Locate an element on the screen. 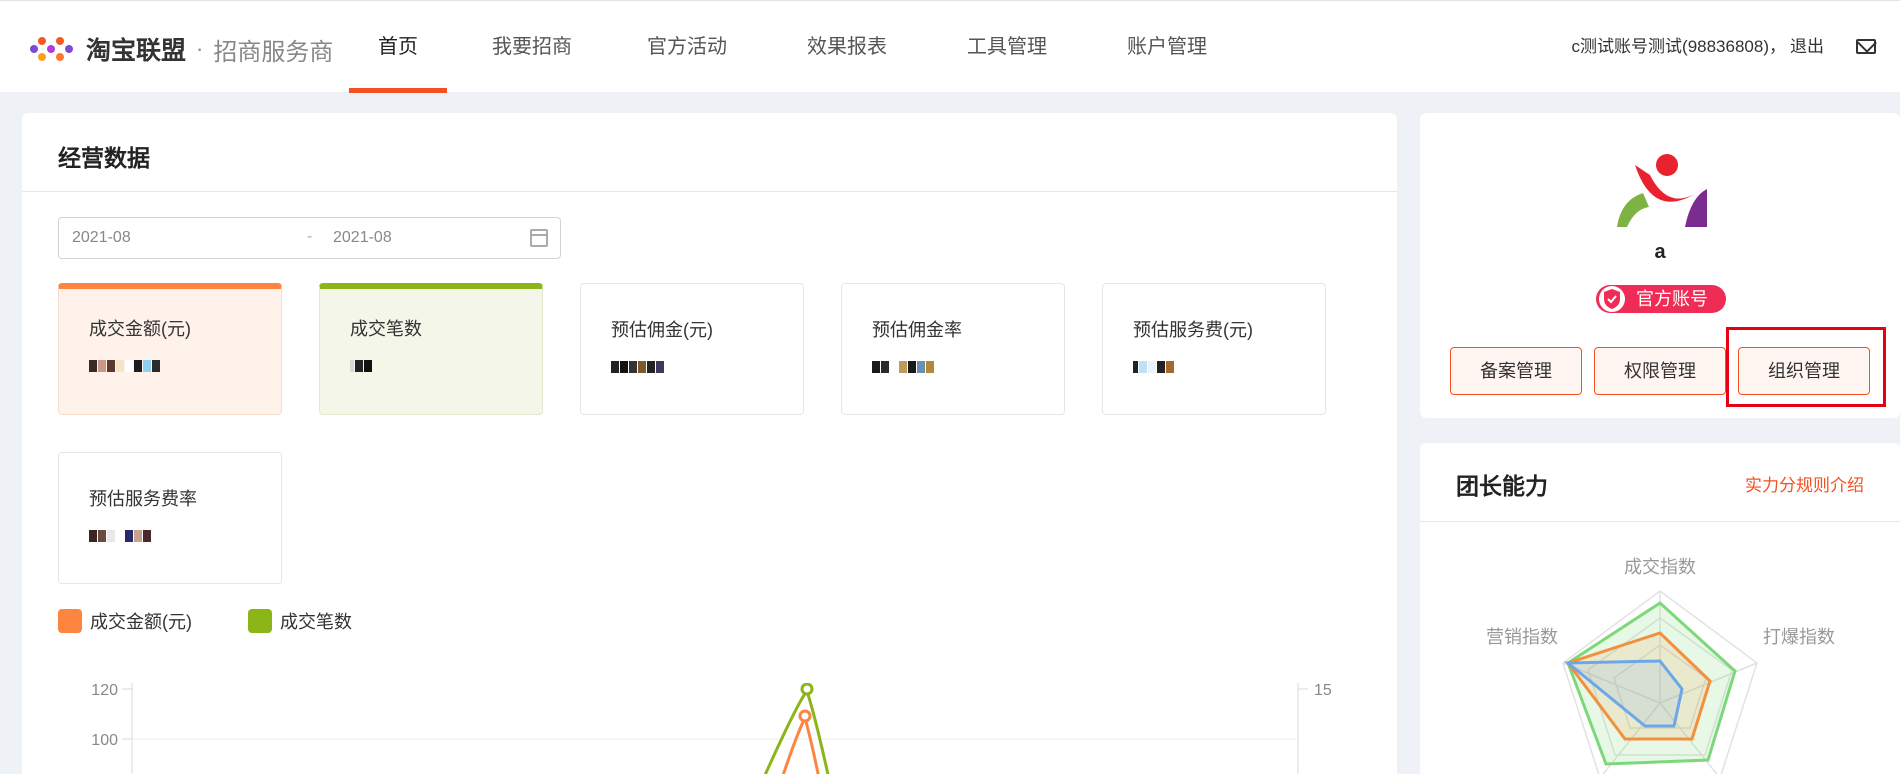  data-point-orders is located at coordinates (807, 689).